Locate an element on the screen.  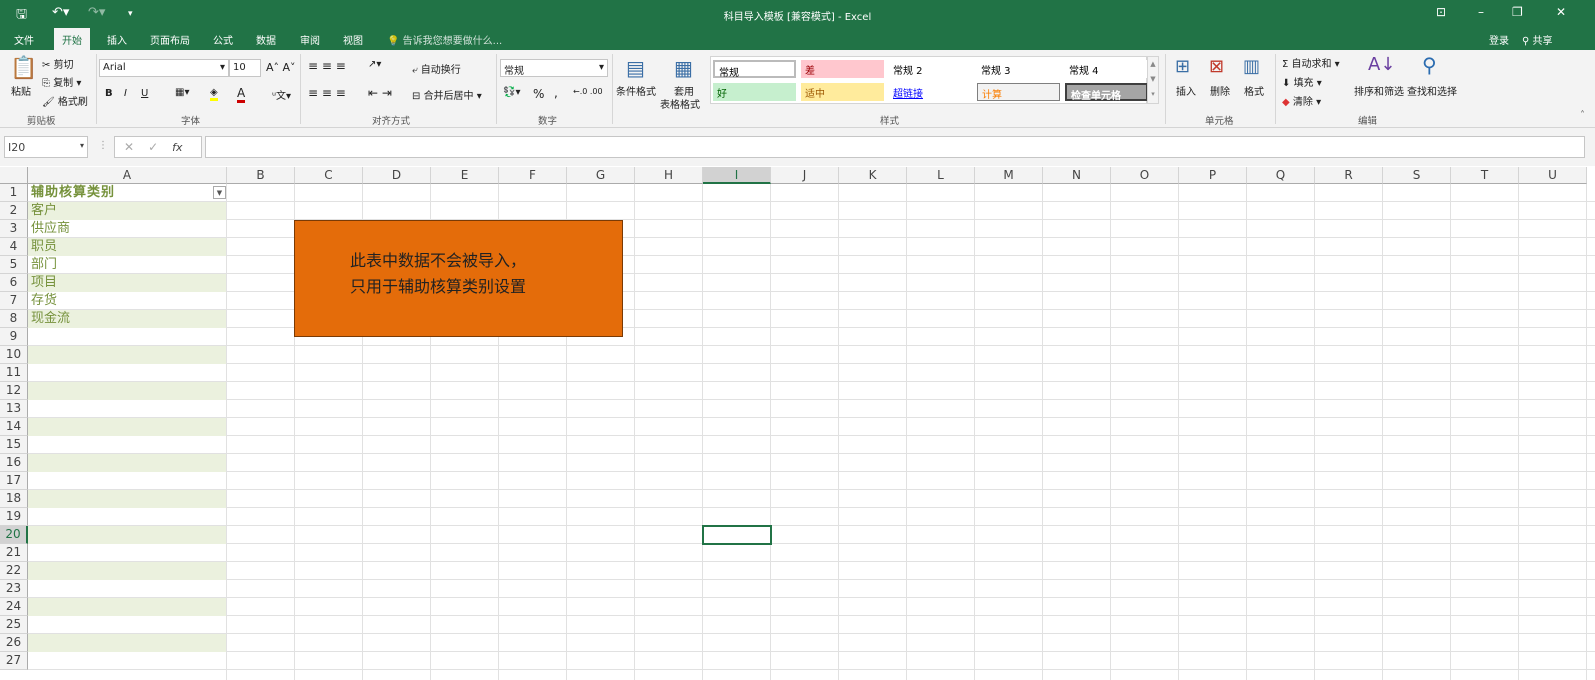
column-header-R: R is located at coordinates (1349, 175).